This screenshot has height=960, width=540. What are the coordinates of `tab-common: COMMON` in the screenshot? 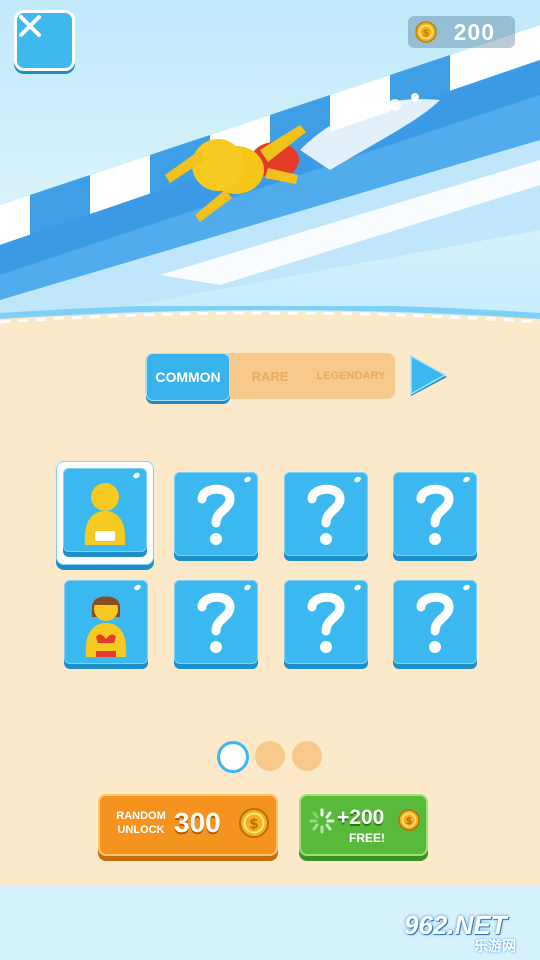 It's located at (188, 377).